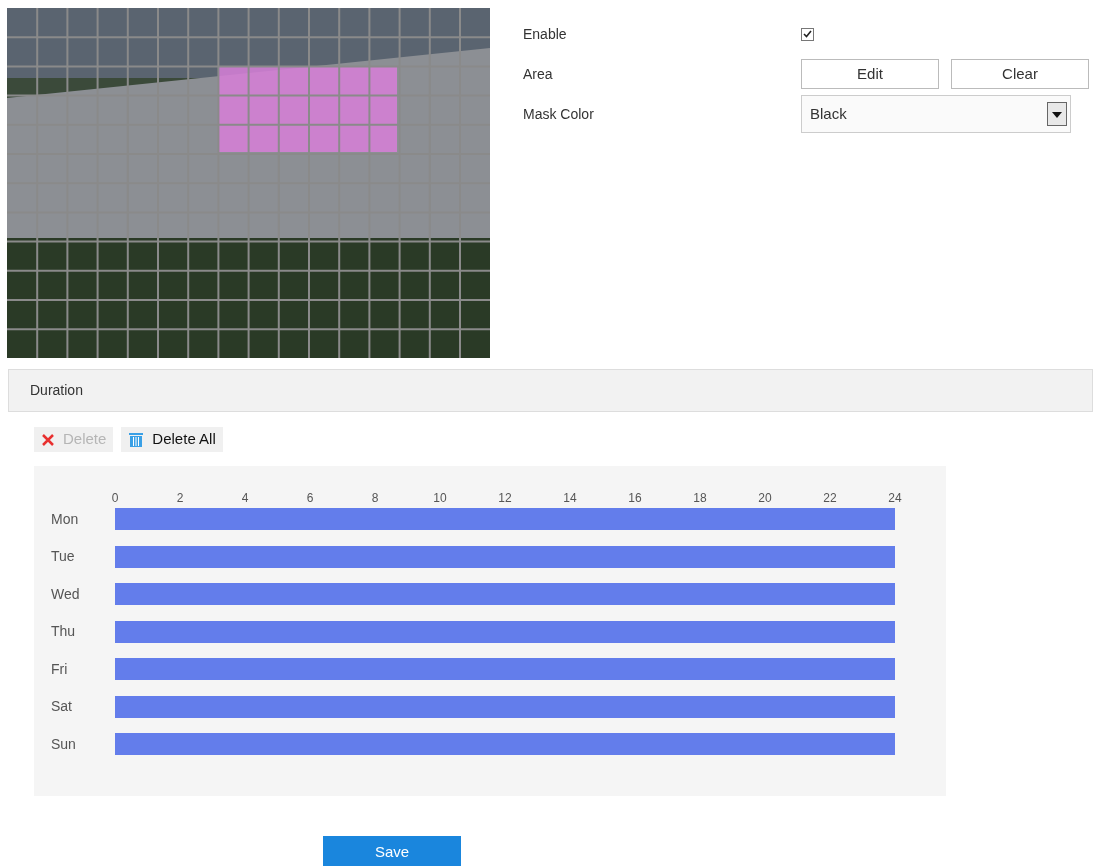  Describe the element at coordinates (440, 498) in the screenshot. I see `hour-tick-label: 10` at that location.